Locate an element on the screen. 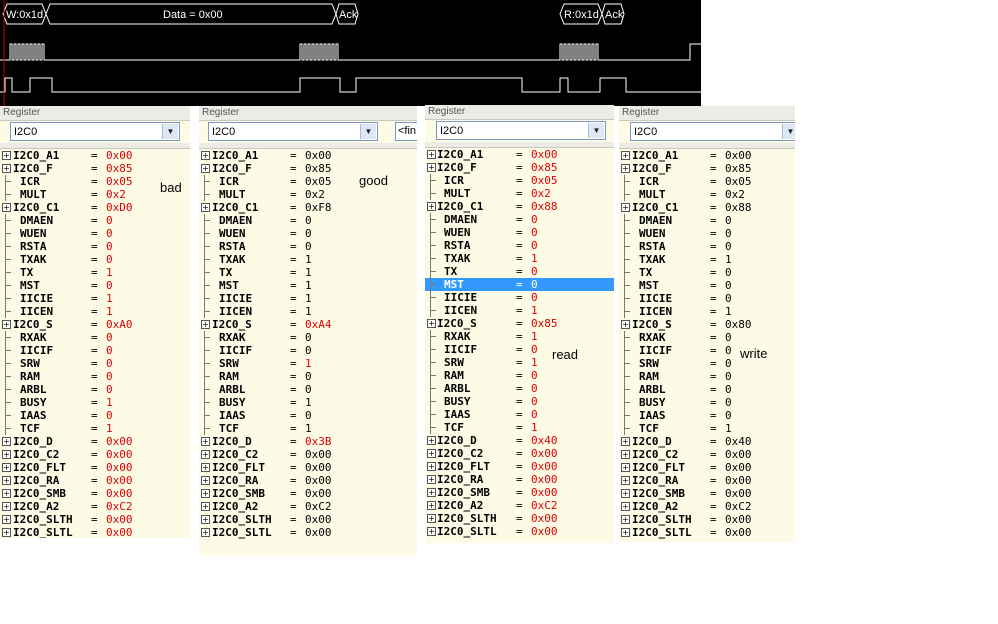  register-value: 0xC2 is located at coordinates (119, 506).